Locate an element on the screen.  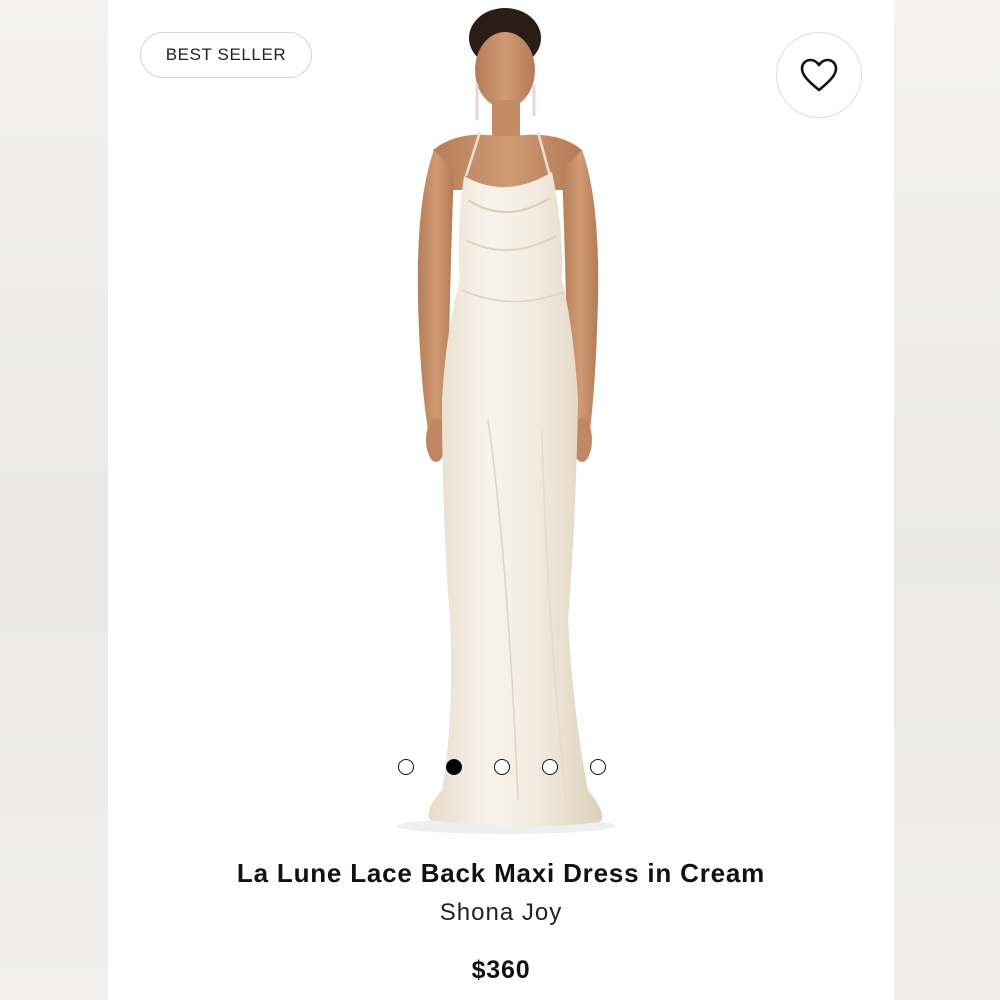
product-price: $360 is located at coordinates (501, 970).